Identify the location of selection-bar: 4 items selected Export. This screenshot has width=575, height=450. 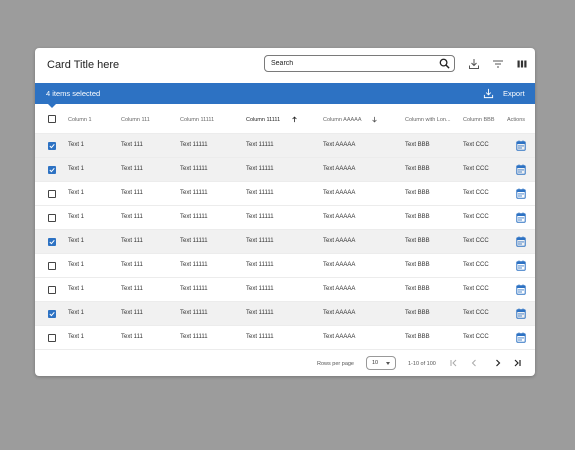
(285, 93).